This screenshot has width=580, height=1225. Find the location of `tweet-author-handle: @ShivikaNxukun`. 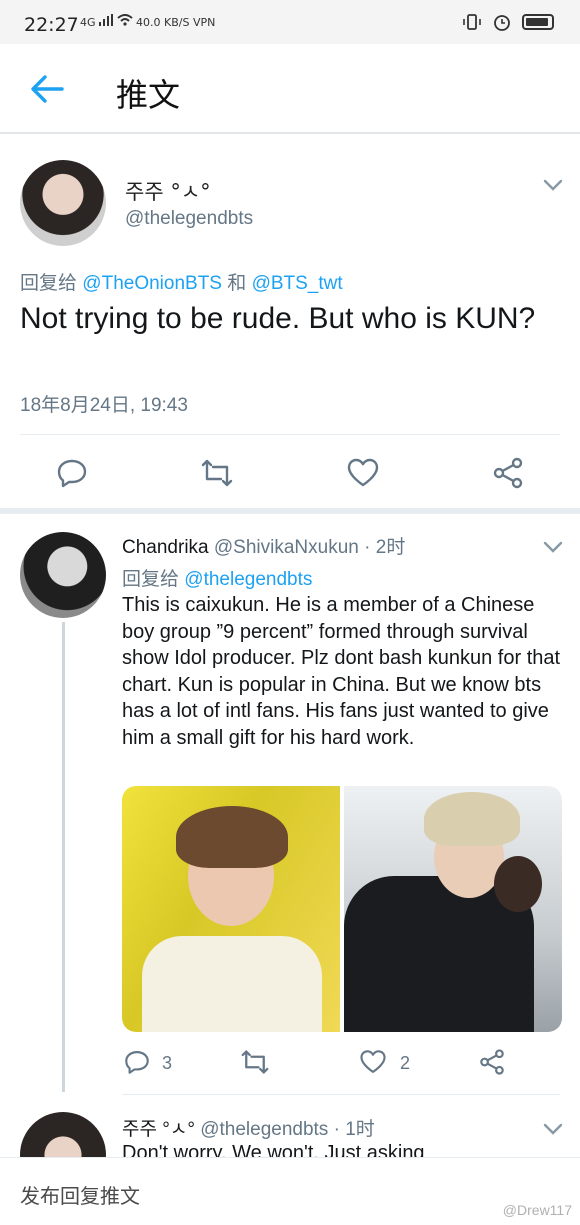

tweet-author-handle: @ShivikaNxukun is located at coordinates (286, 547).